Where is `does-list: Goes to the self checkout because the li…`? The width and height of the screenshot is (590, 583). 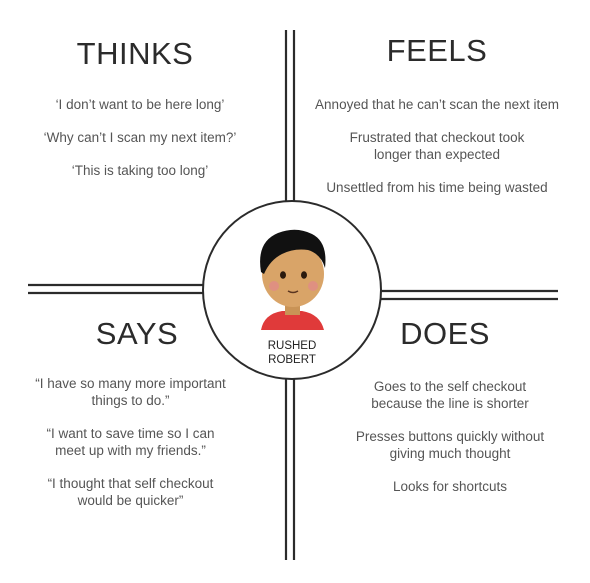 does-list: Goes to the self checkout because the li… is located at coordinates (450, 444).